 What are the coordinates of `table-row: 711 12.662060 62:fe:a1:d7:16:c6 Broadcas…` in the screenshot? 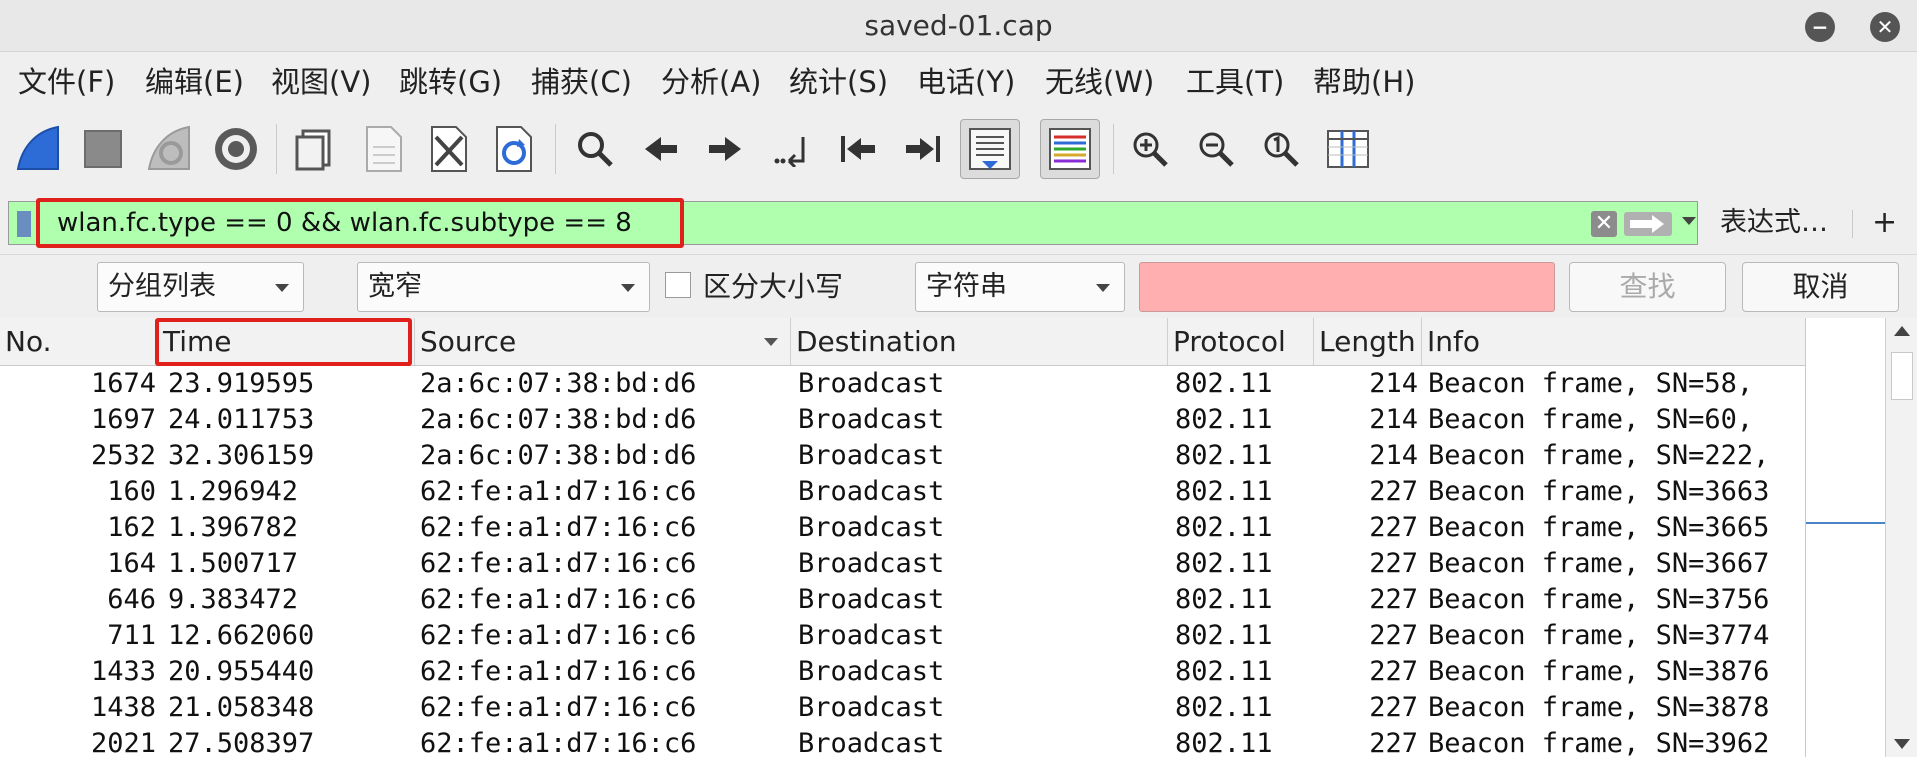 It's located at (902, 636).